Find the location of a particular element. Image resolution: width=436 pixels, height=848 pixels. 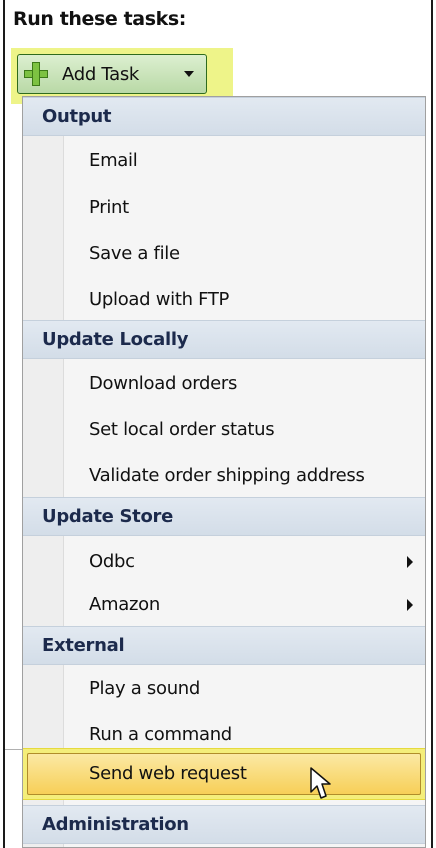

menu-group-output: Output is located at coordinates (224, 116).